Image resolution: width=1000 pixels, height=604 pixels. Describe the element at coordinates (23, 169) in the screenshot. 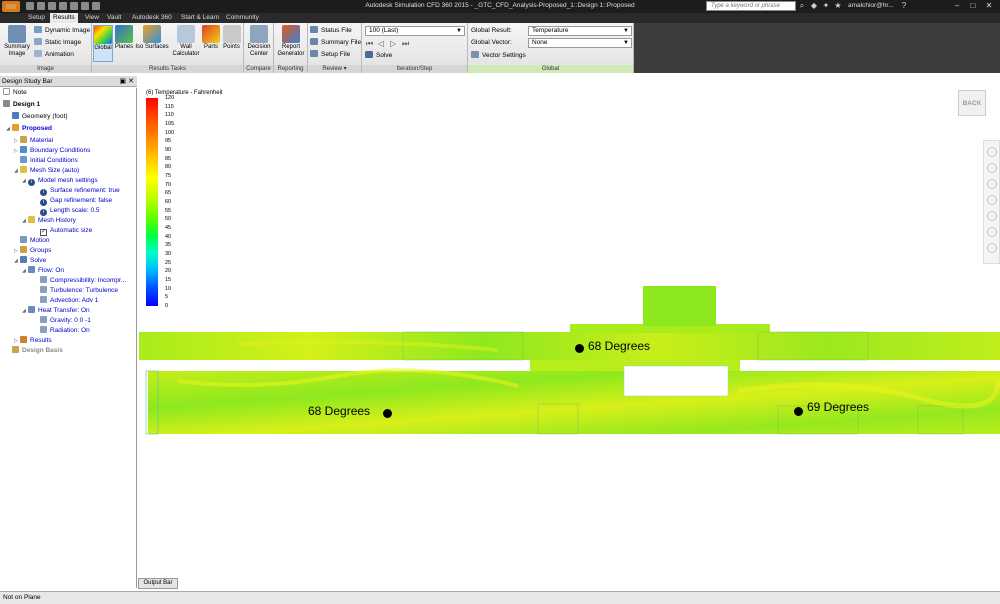

I see `mesh-icon` at that location.